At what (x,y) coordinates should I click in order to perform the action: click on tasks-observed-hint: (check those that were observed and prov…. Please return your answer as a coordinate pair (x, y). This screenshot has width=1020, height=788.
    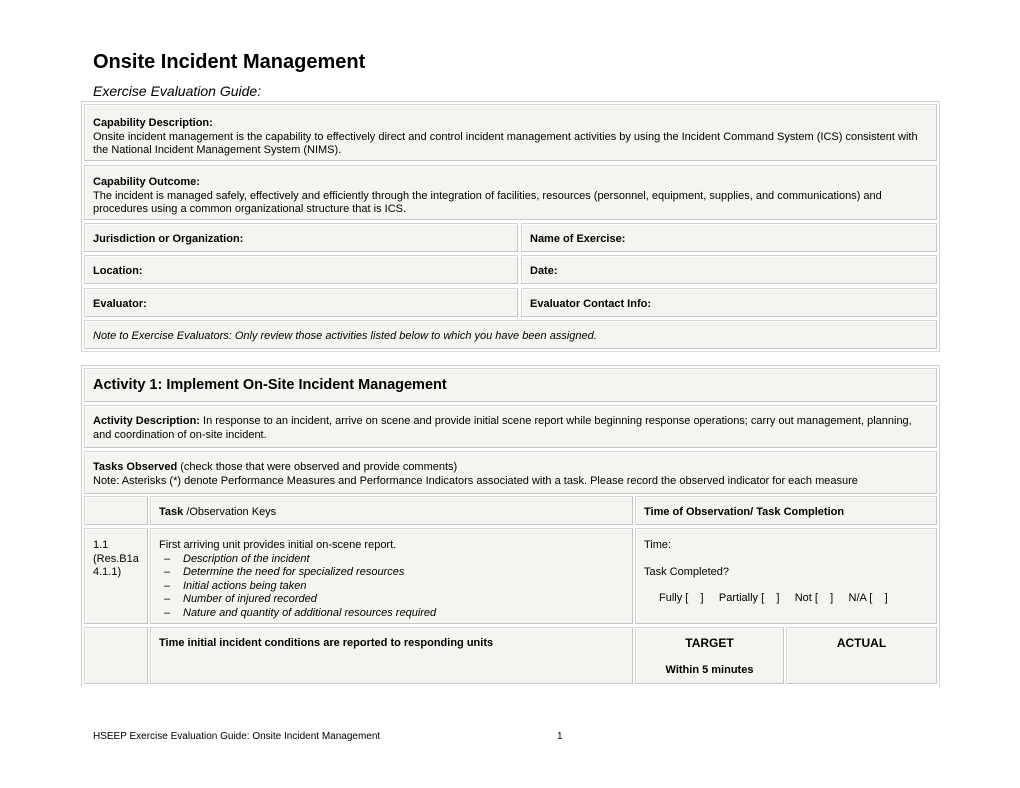
    Looking at the image, I should click on (317, 467).